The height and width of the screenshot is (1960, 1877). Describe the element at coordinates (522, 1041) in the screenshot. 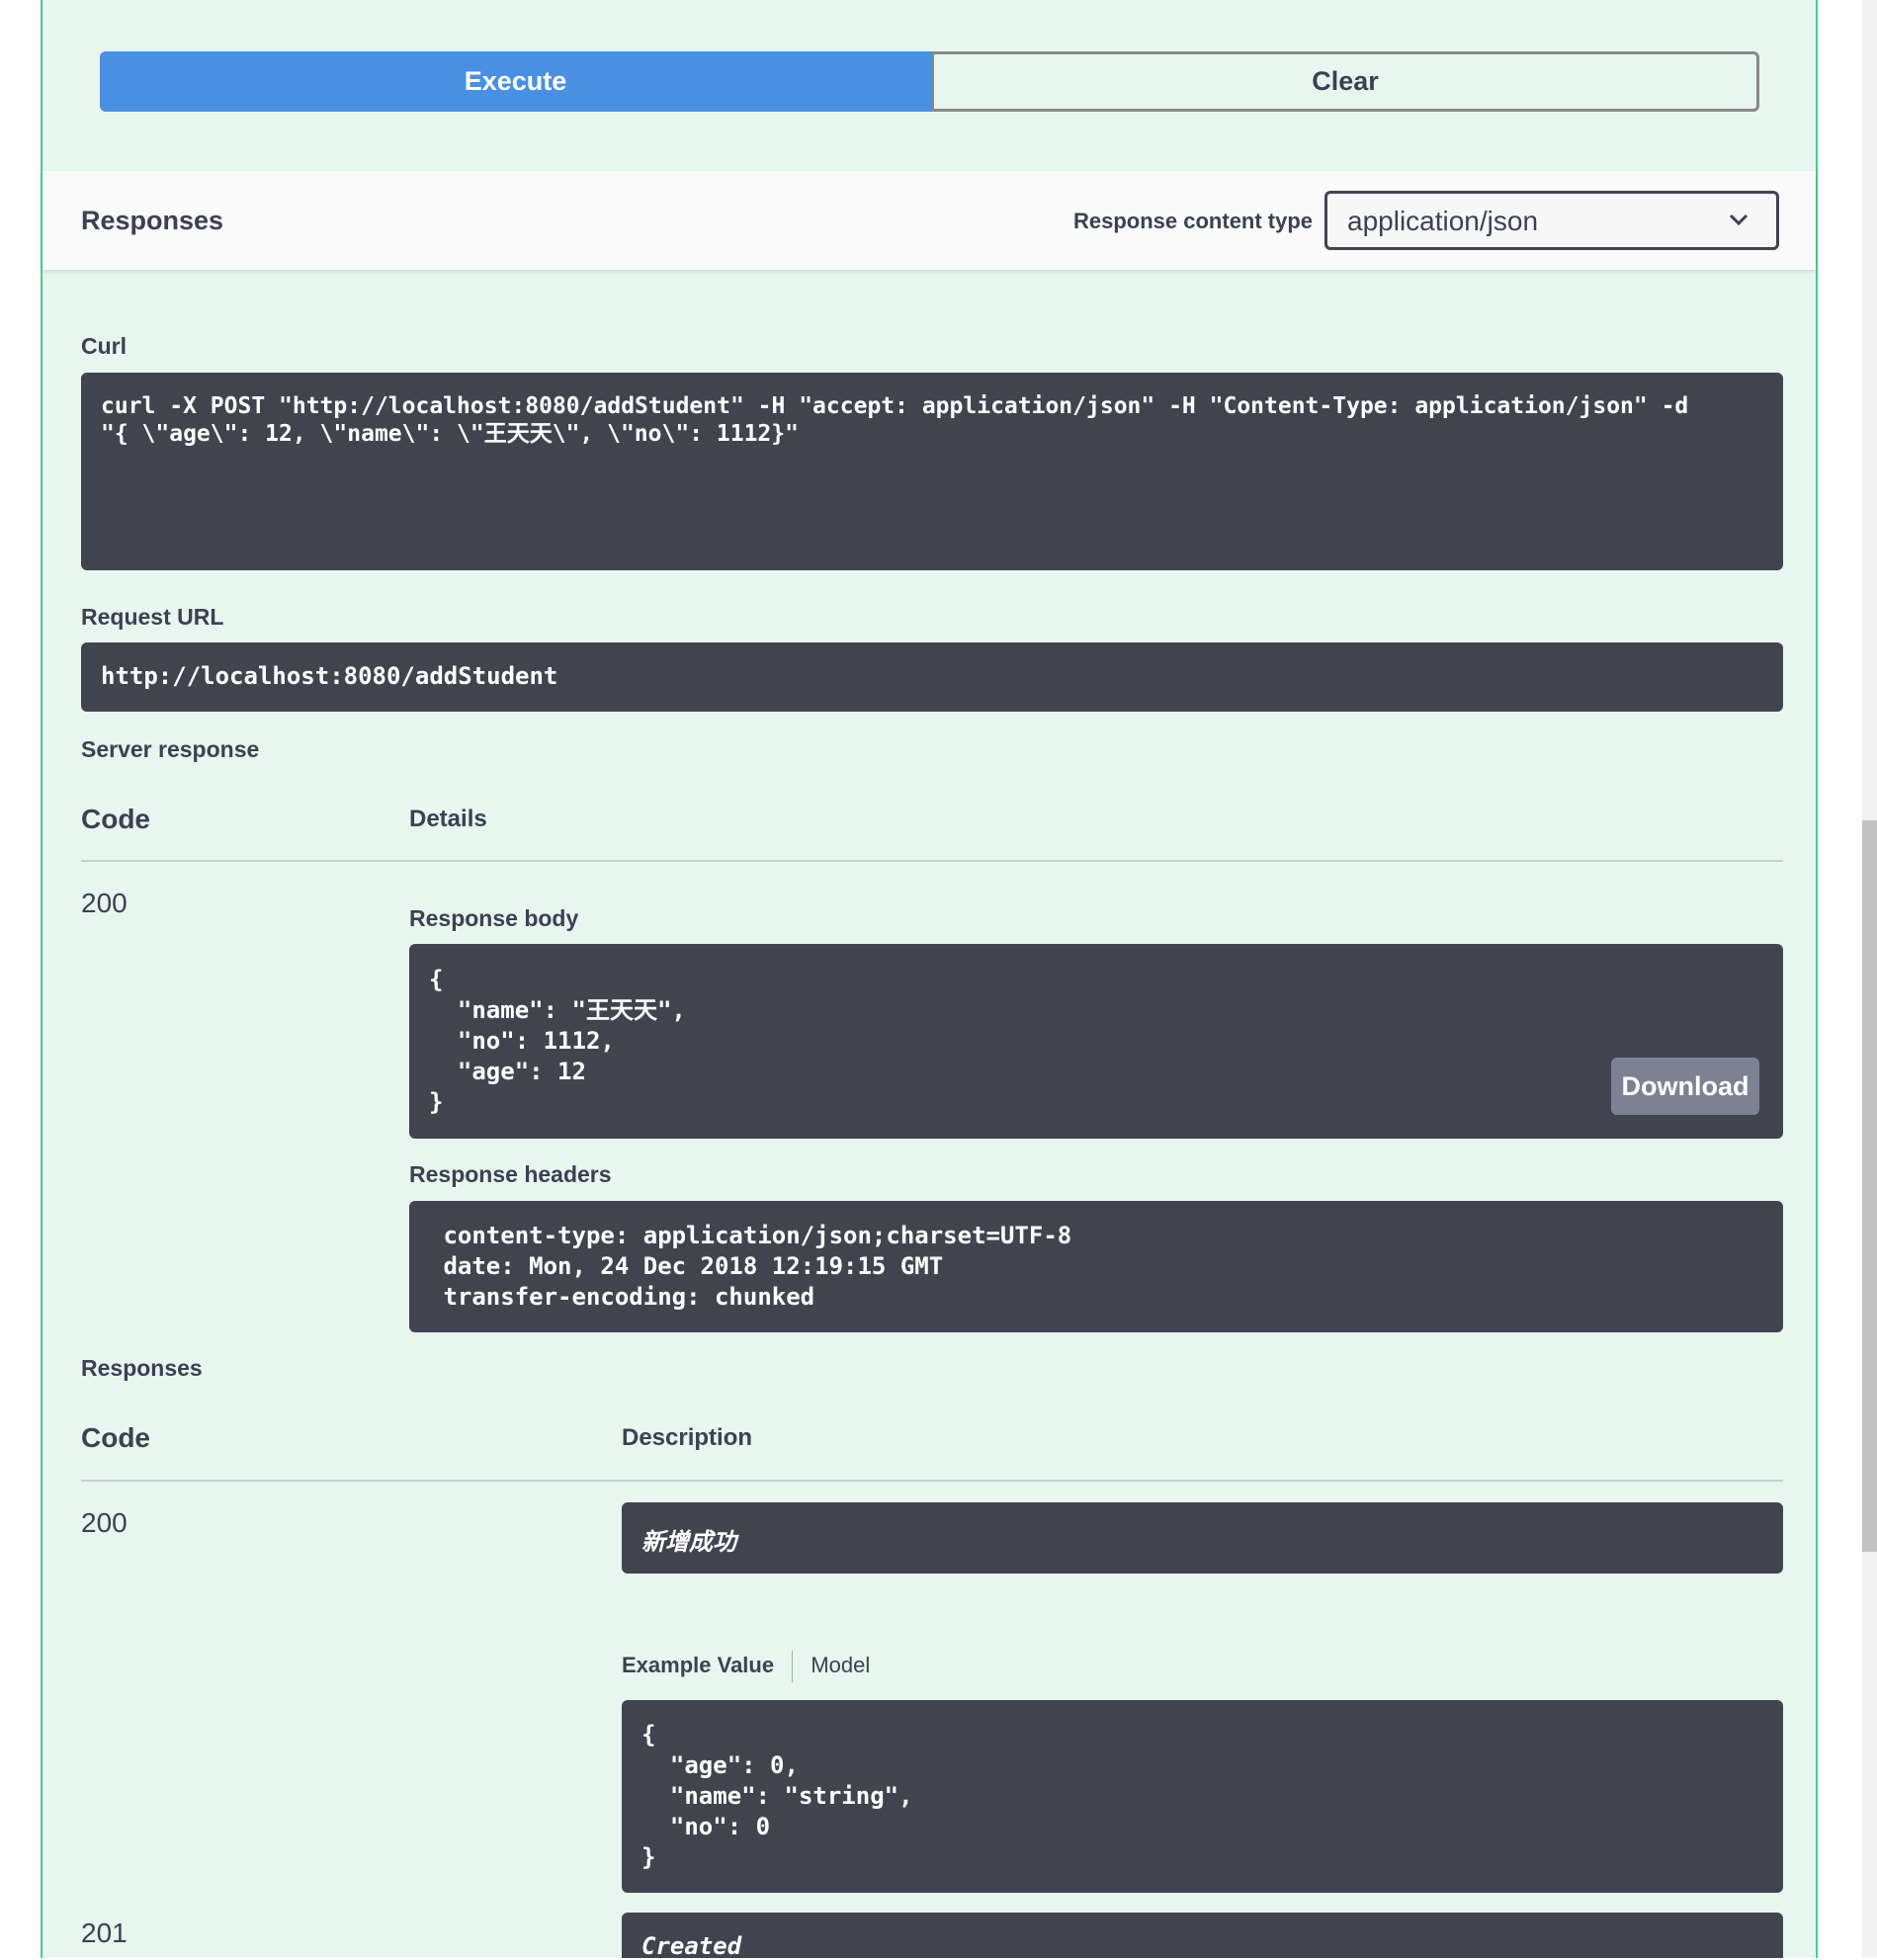

I see `body-line: "no": 1112,` at that location.